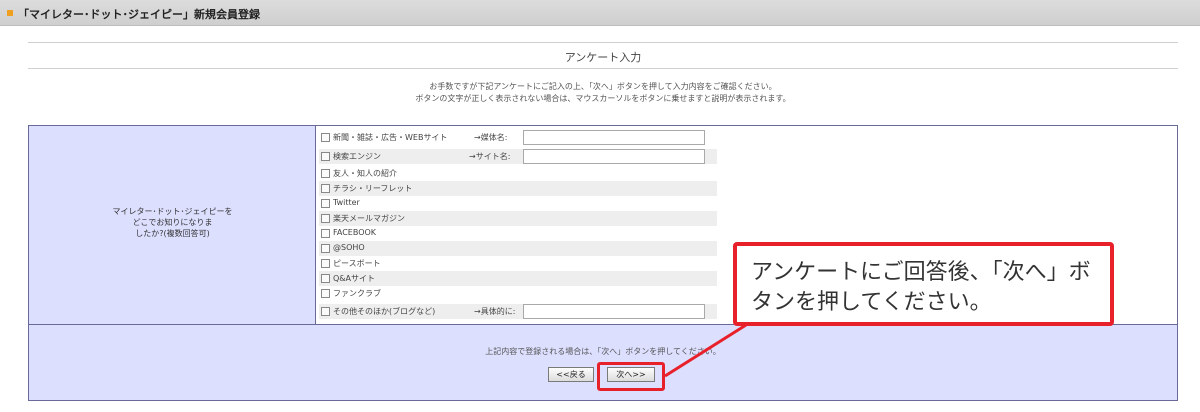 Image resolution: width=1200 pixels, height=412 pixels. Describe the element at coordinates (518, 233) in the screenshot. I see `option-row: FACEBOOK` at that location.